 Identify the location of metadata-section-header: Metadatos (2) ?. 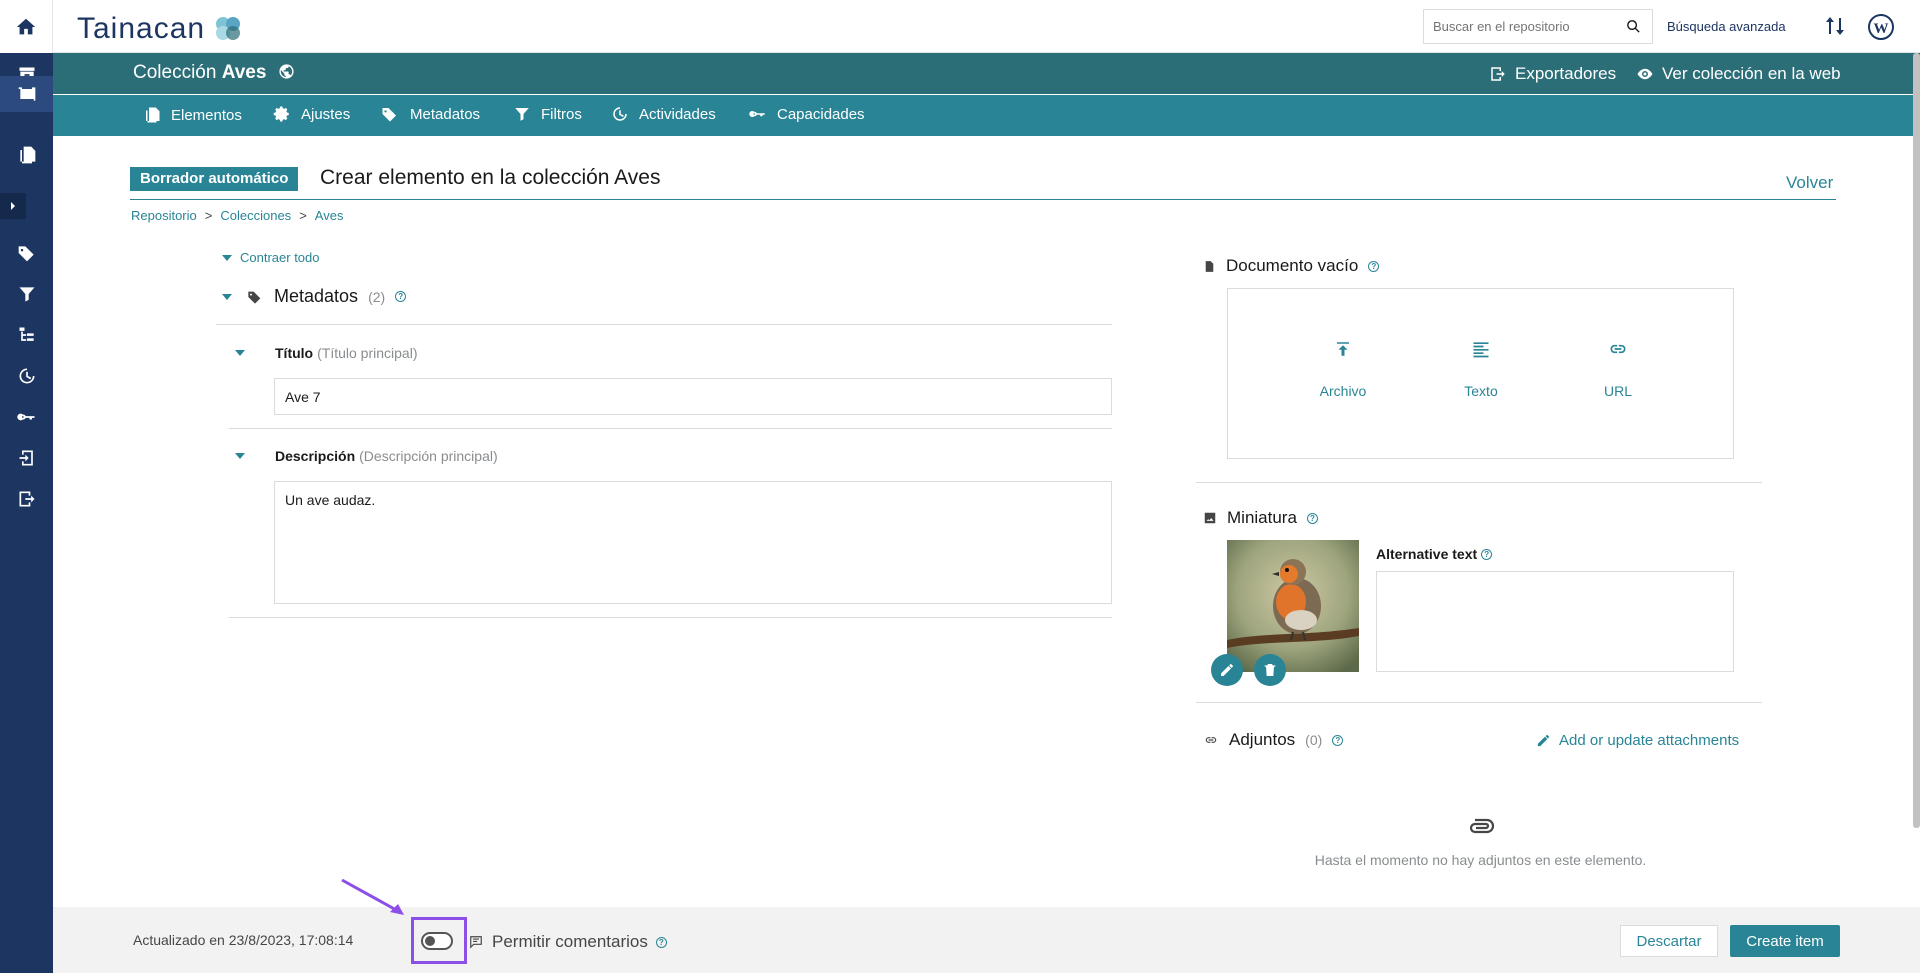
(314, 296).